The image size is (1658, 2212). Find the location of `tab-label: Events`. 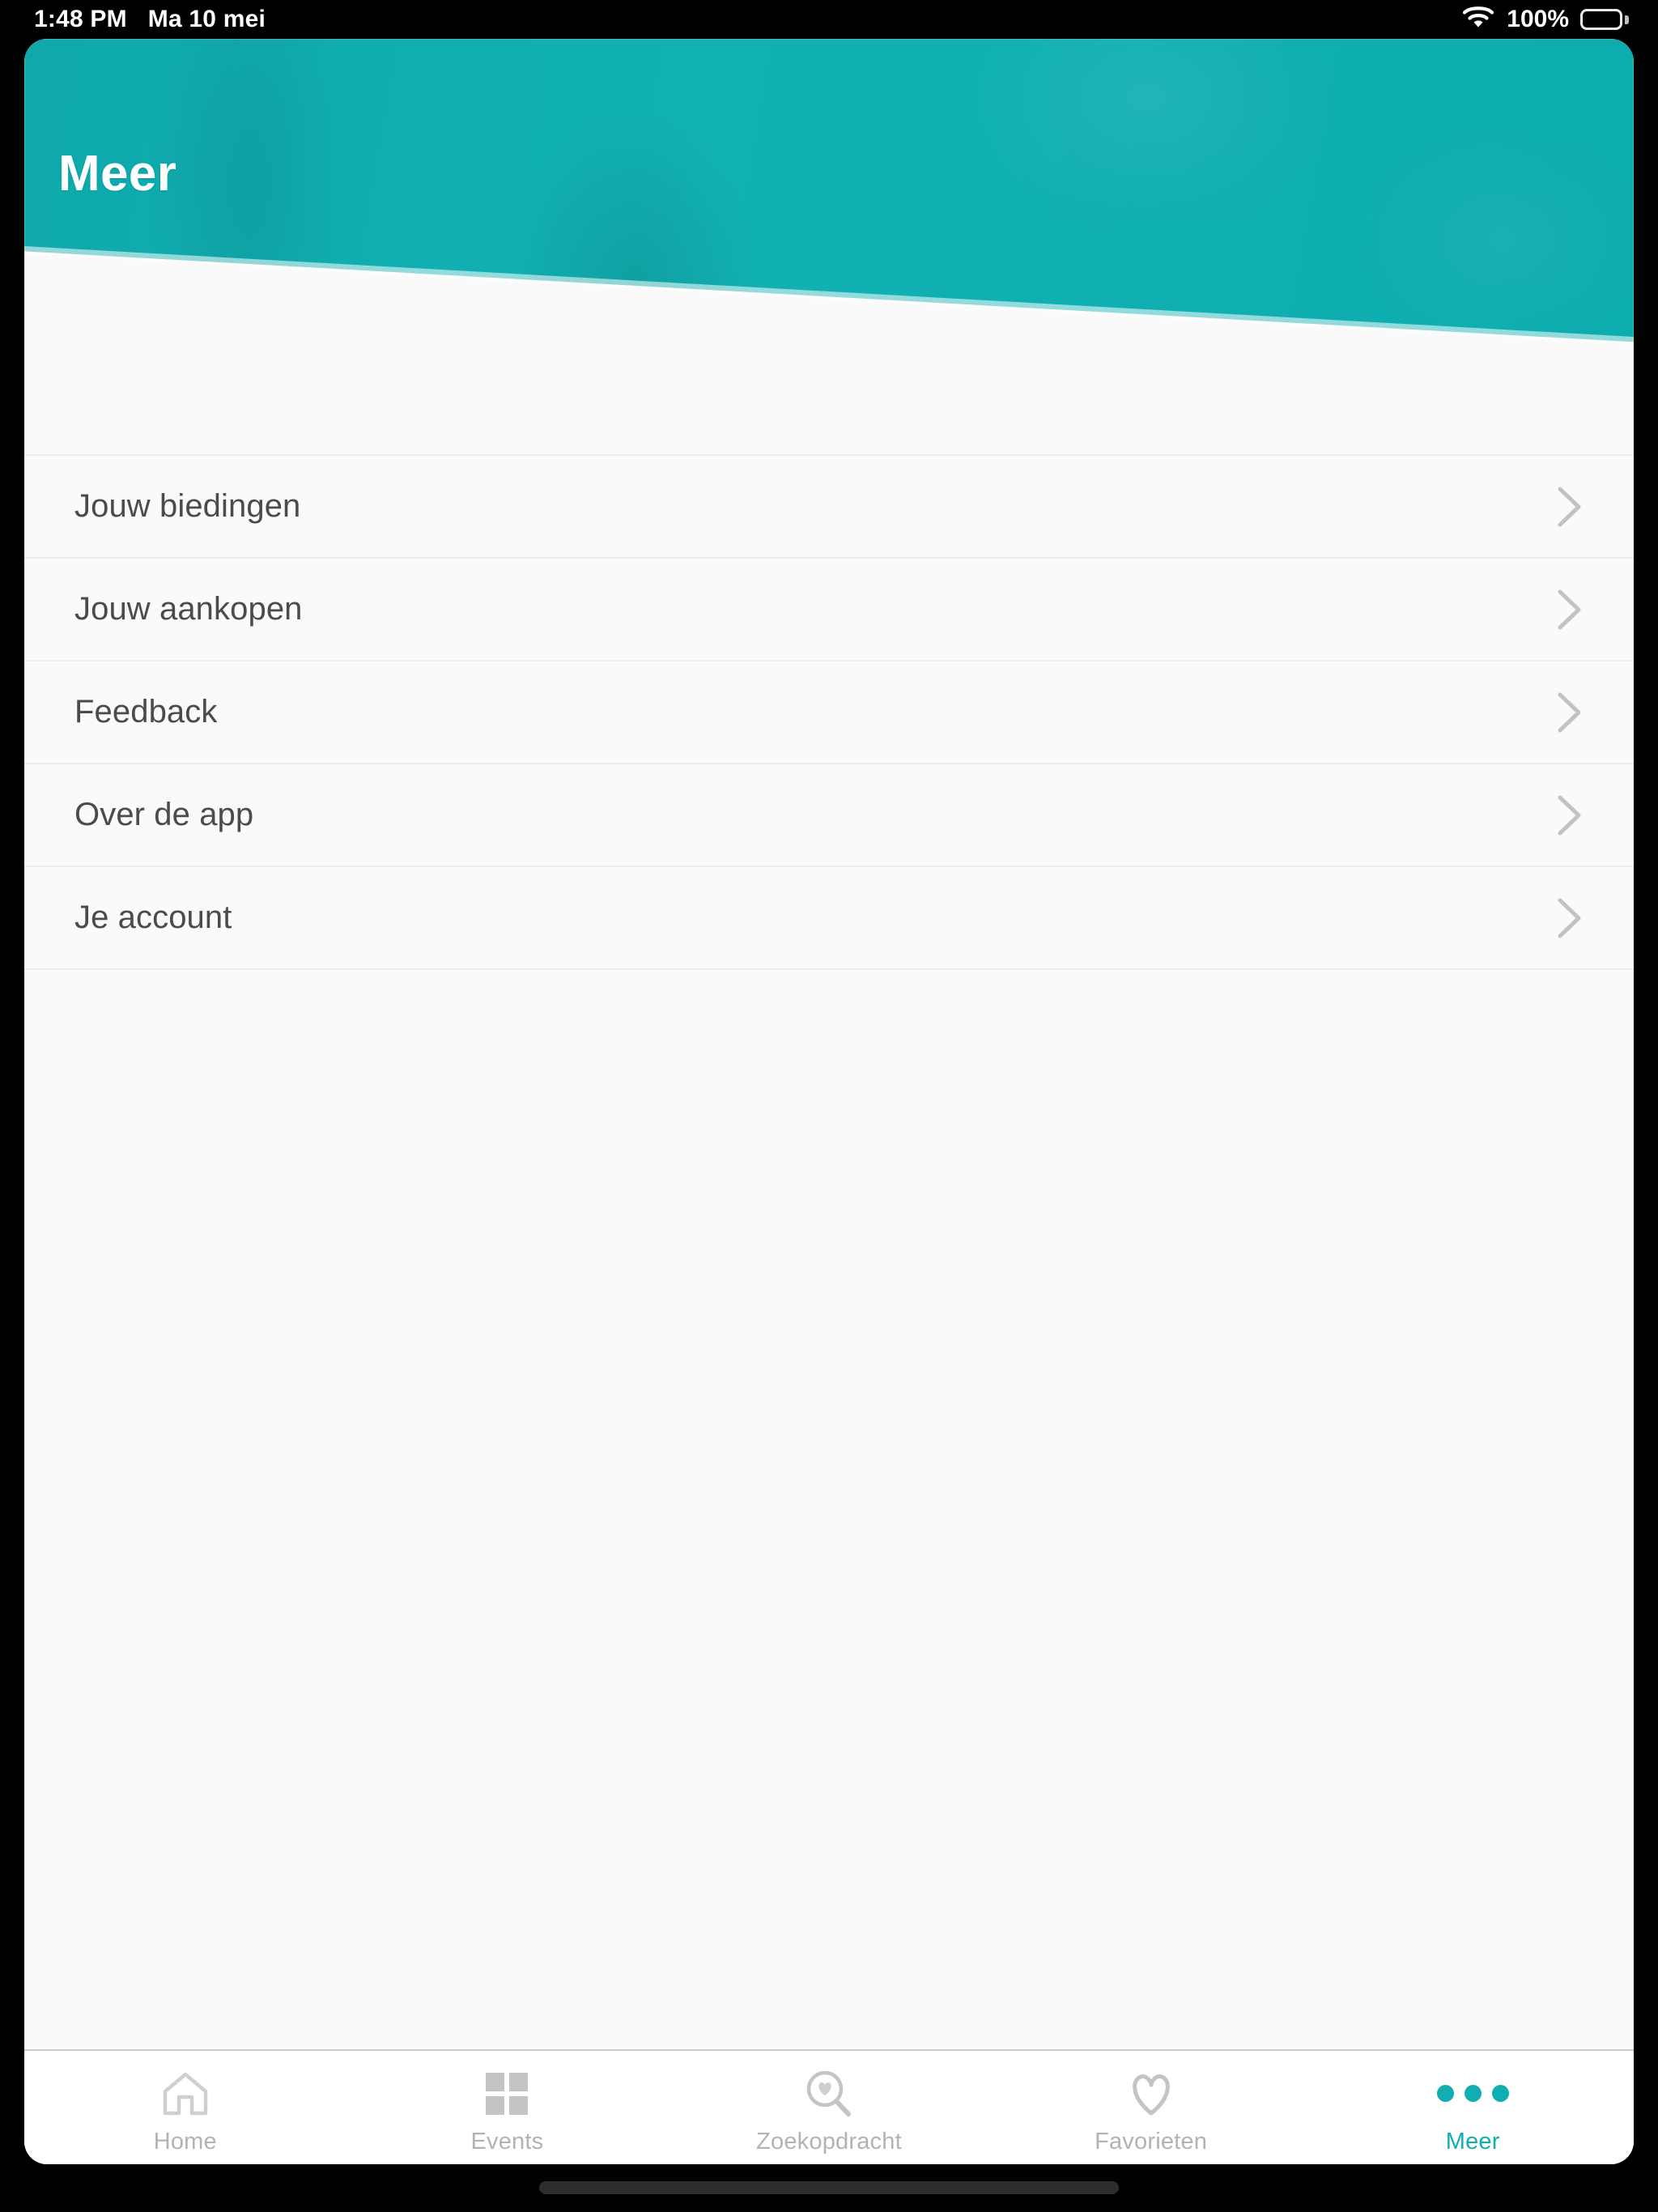

tab-label: Events is located at coordinates (507, 2142).